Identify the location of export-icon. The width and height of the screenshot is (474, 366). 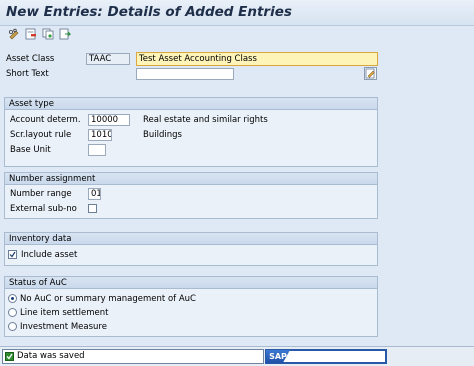
(65, 34).